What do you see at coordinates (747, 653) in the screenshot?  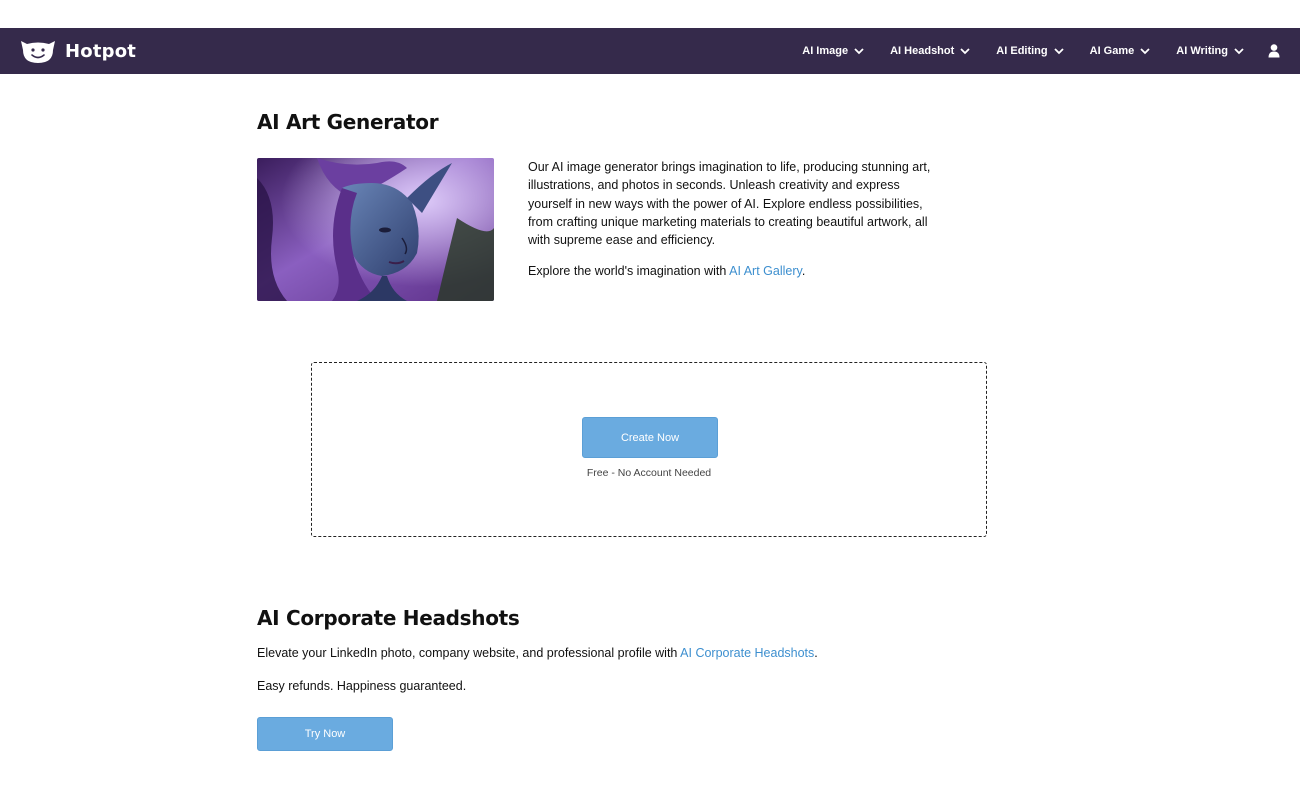 I see `ai-corporate-headshots-link: AI Corporate Headshots` at bounding box center [747, 653].